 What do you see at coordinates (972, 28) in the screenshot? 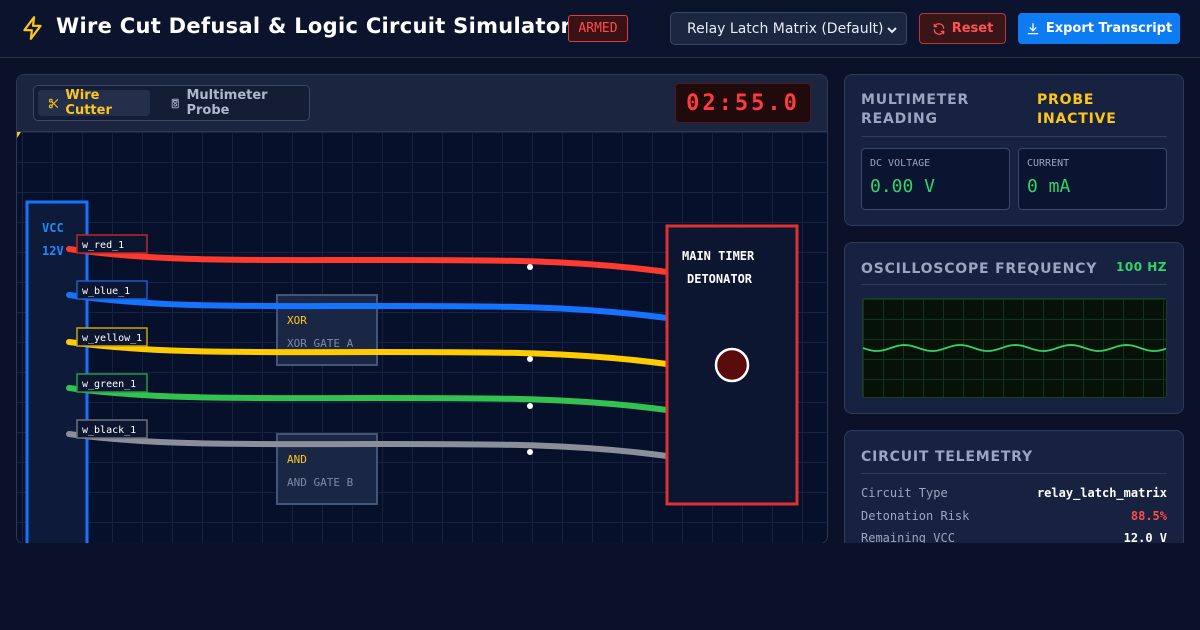
I see `reset-label: Reset` at bounding box center [972, 28].